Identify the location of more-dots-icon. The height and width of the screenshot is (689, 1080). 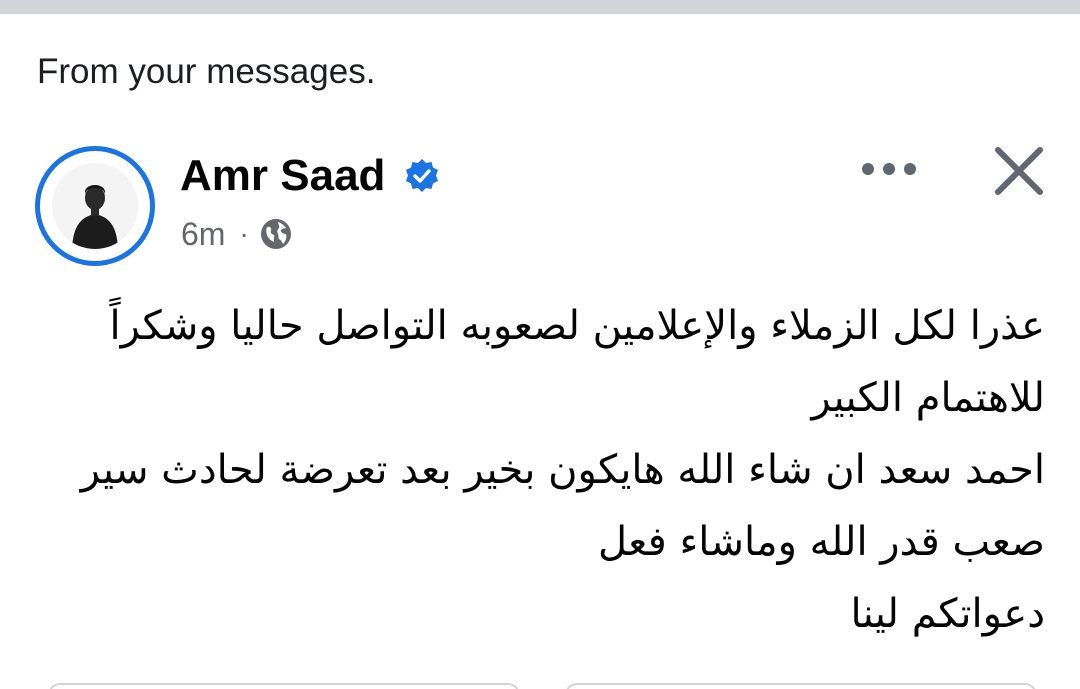
(889, 169).